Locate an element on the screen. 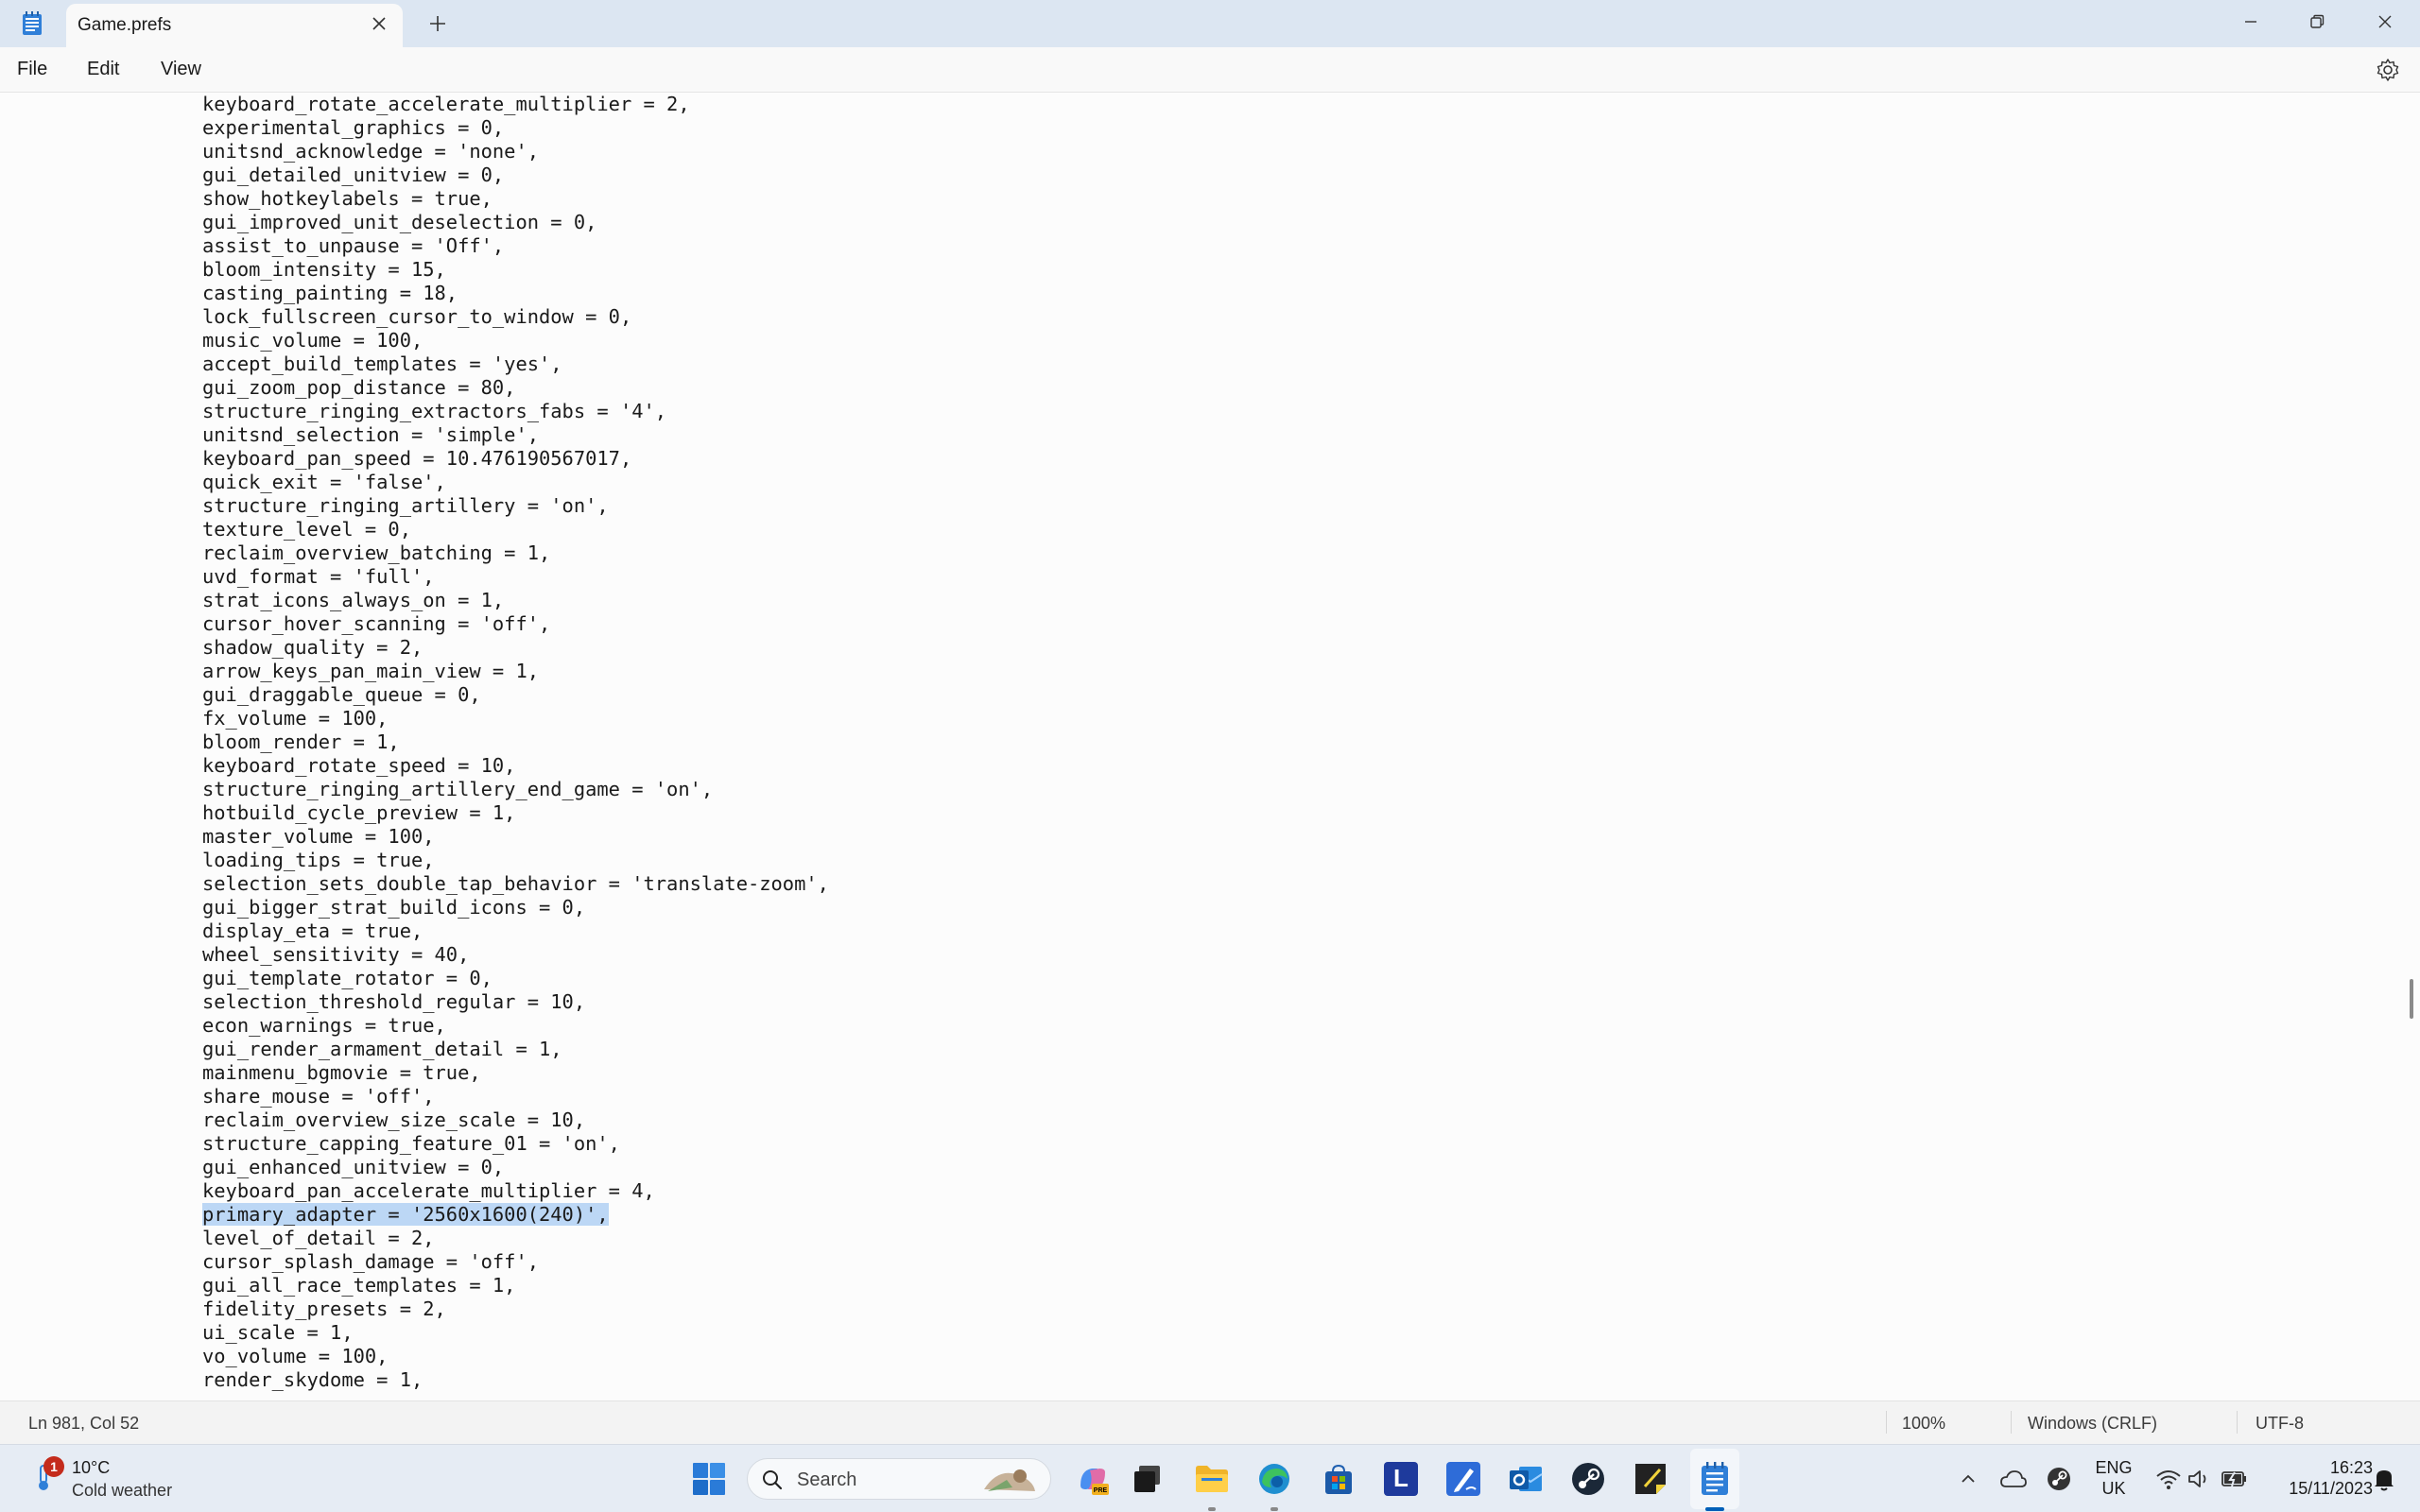 The height and width of the screenshot is (1512, 2420). code-line: gui_all_race_templates = 1, is located at coordinates (515, 1285).